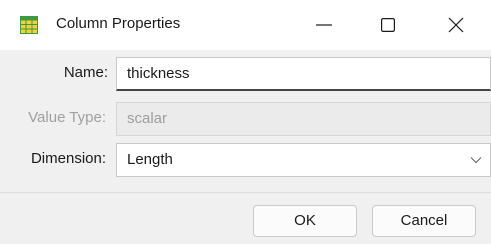 The image size is (491, 244). Describe the element at coordinates (245, 192) in the screenshot. I see `separator` at that location.